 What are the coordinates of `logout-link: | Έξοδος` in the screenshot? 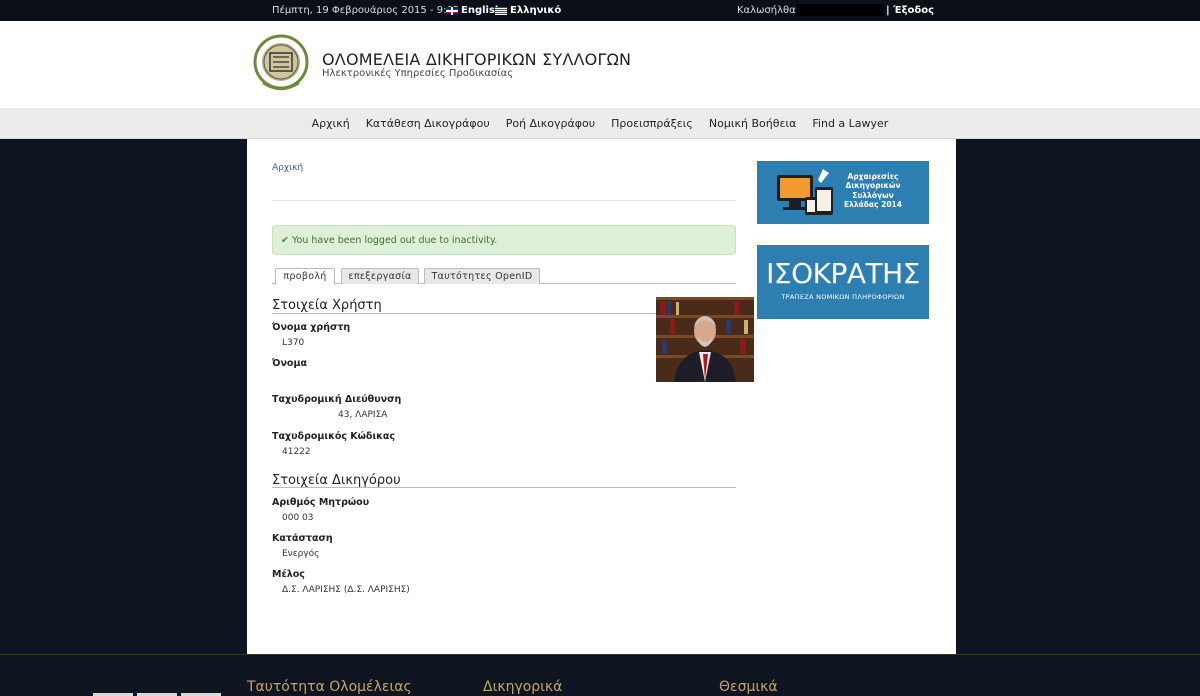 It's located at (910, 10).